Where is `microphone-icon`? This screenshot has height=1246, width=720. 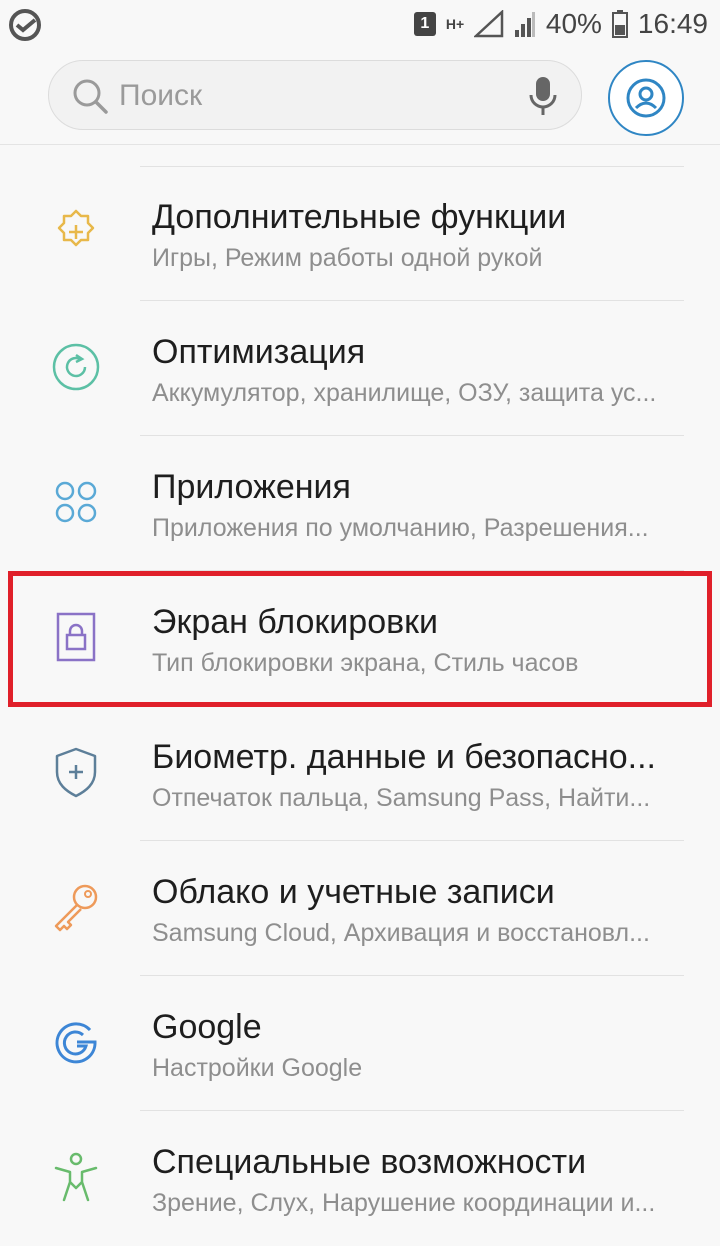
microphone-icon is located at coordinates (543, 96).